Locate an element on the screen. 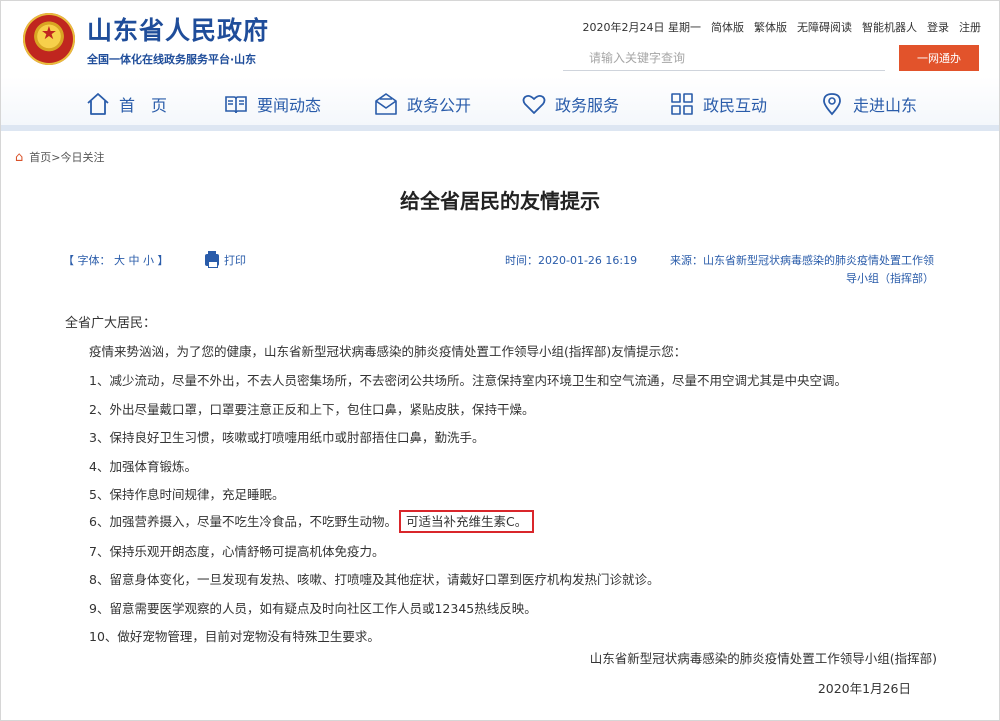 The height and width of the screenshot is (721, 1000). accessibility-link: 无障碍阅读 is located at coordinates (824, 27).